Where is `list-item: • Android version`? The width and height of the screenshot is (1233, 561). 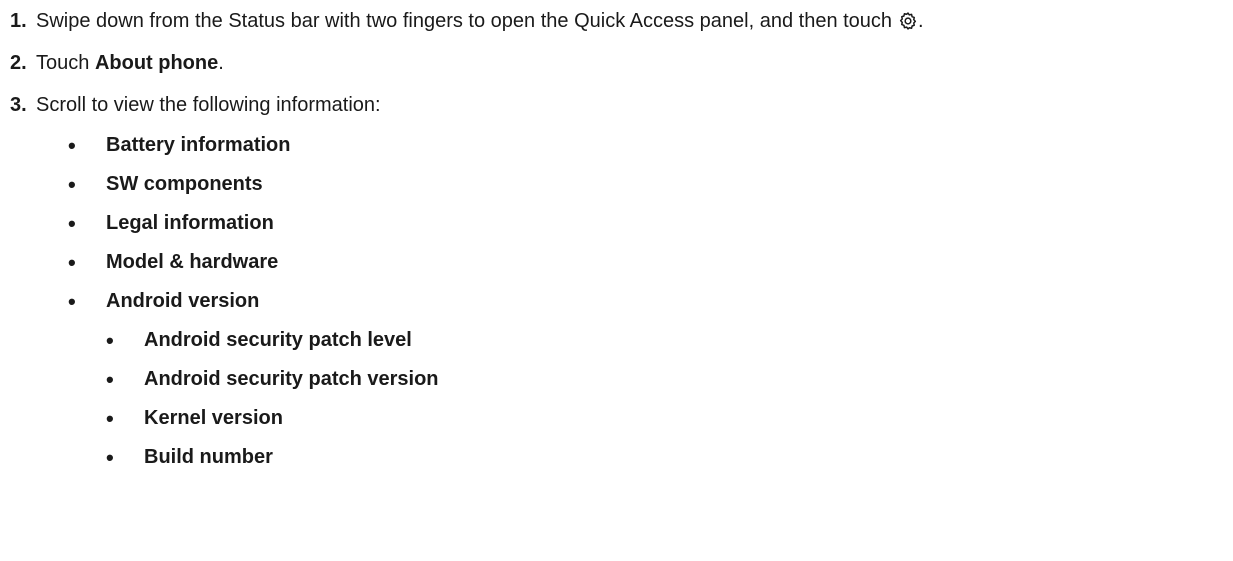 list-item: • Android version is located at coordinates (253, 301).